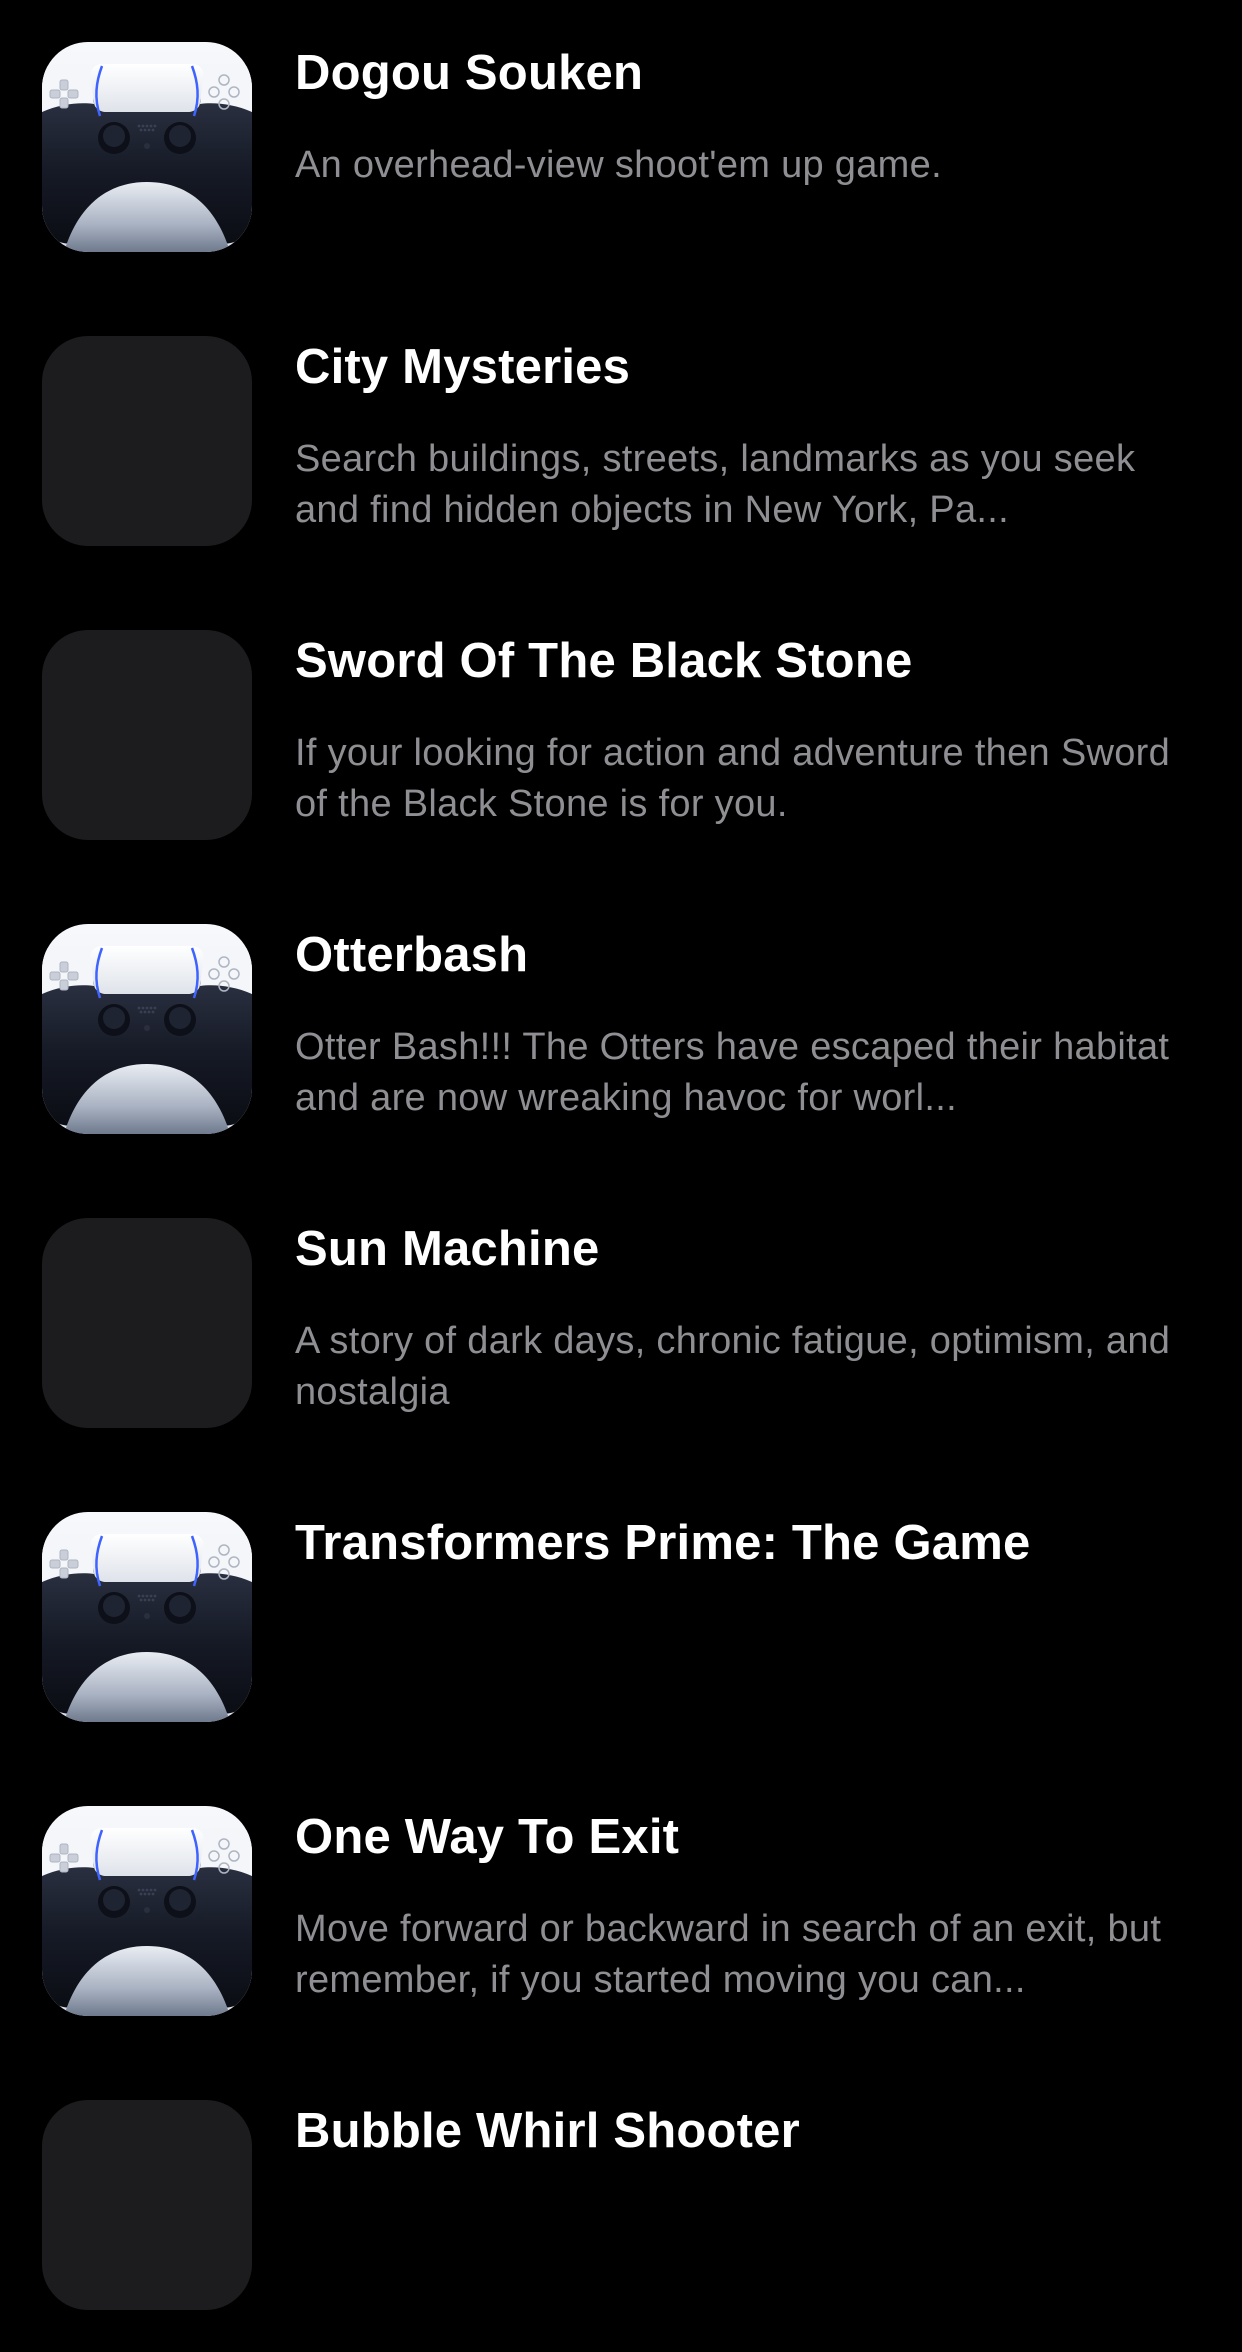  What do you see at coordinates (621, 1617) in the screenshot?
I see `game-list-item: Transformers Prime: The Game` at bounding box center [621, 1617].